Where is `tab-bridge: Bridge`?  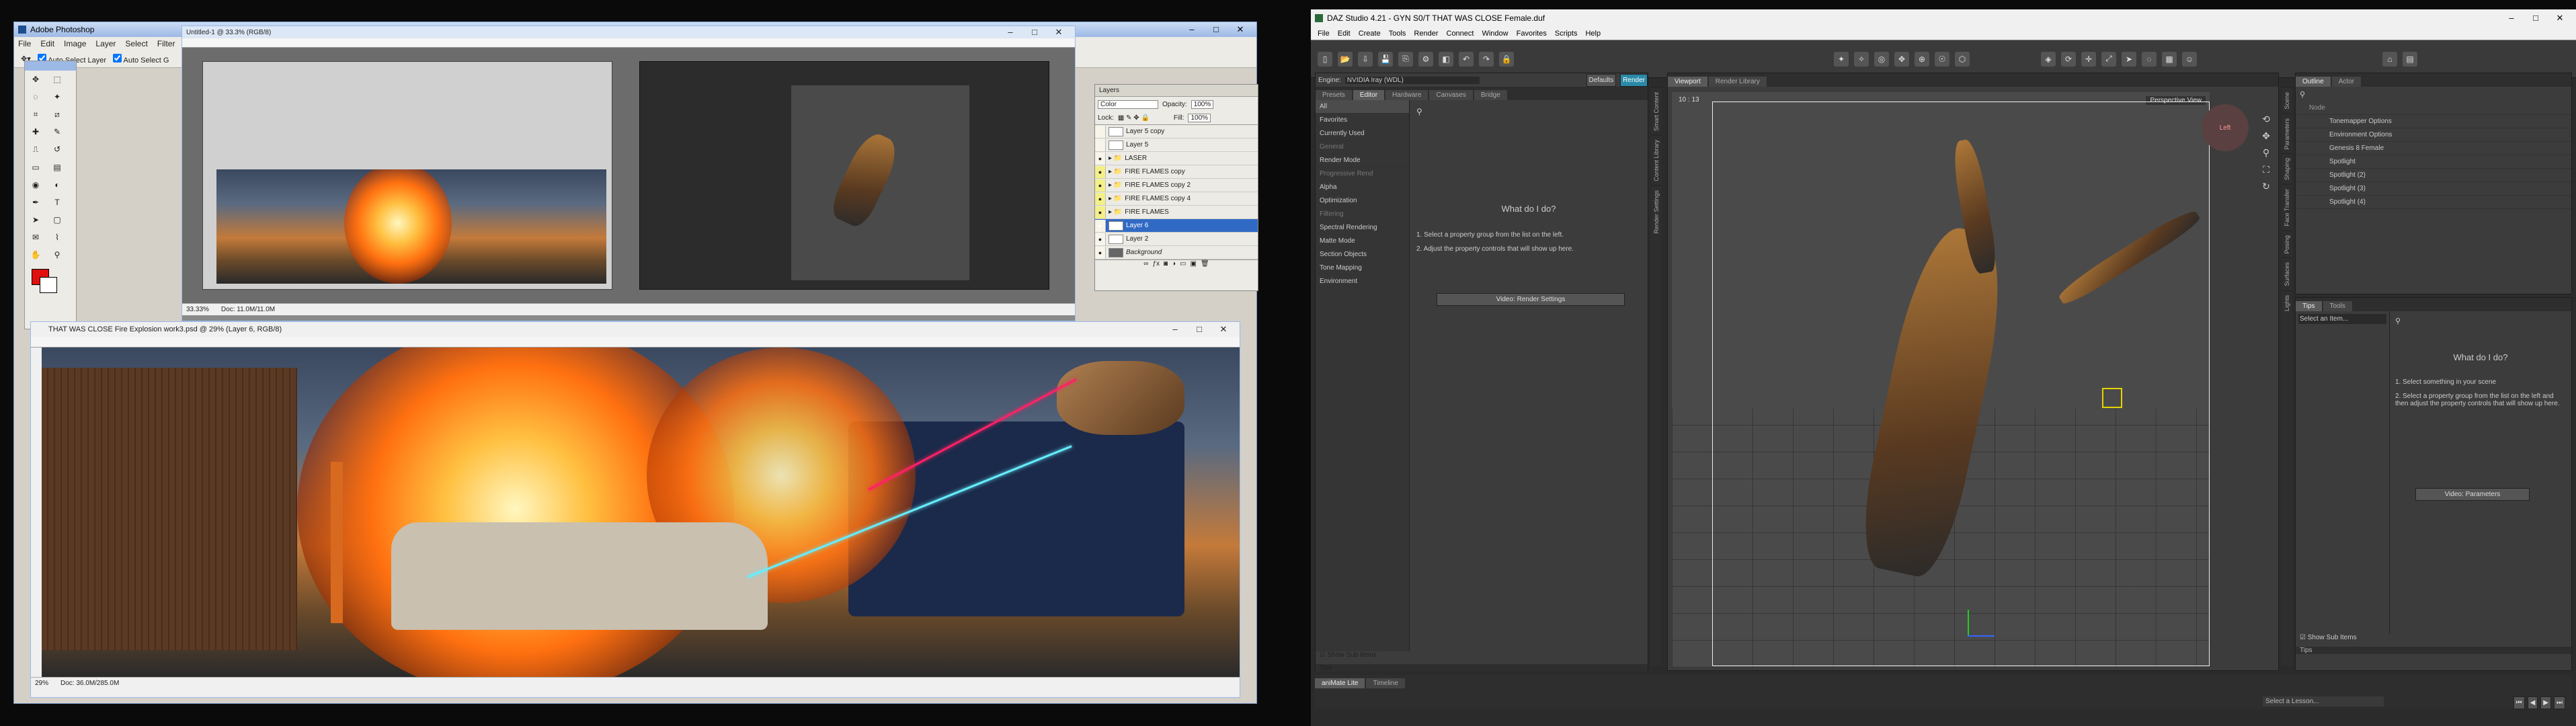
tab-bridge: Bridge is located at coordinates (1490, 95).